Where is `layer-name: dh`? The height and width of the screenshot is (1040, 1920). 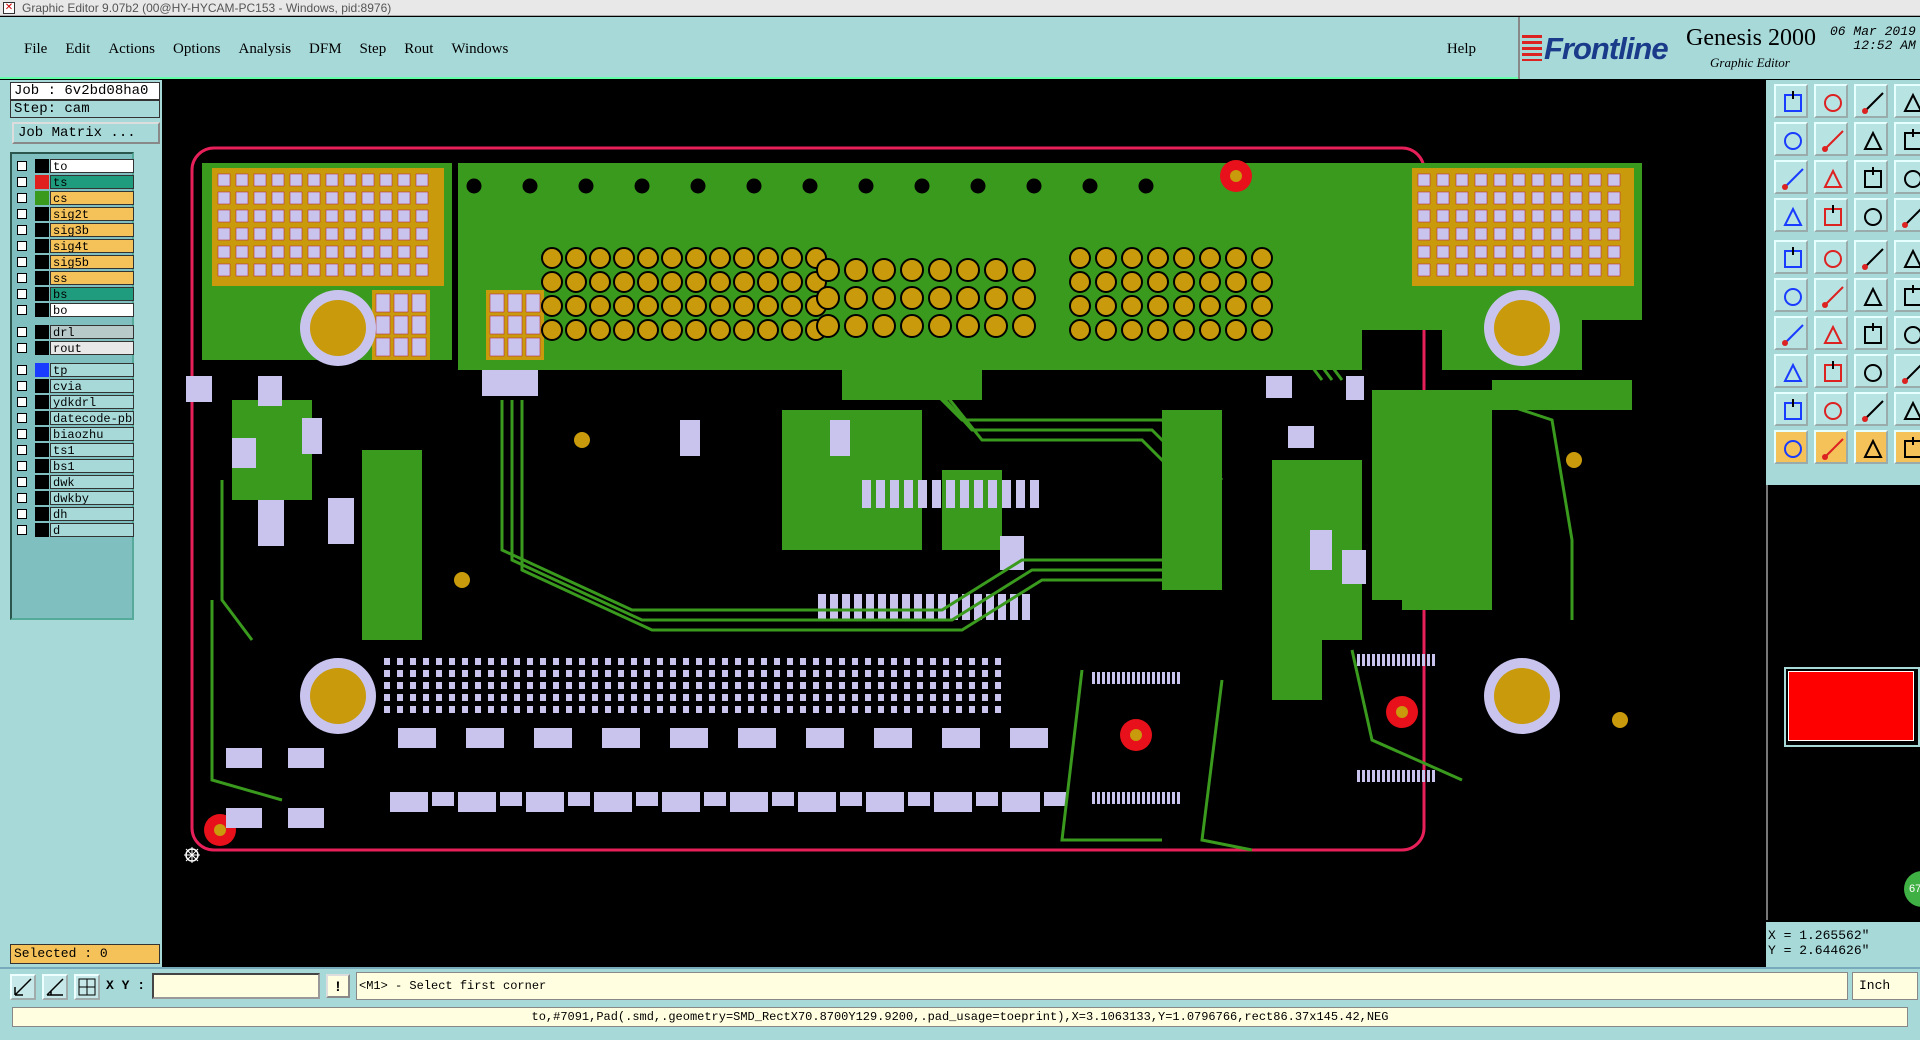 layer-name: dh is located at coordinates (92, 514).